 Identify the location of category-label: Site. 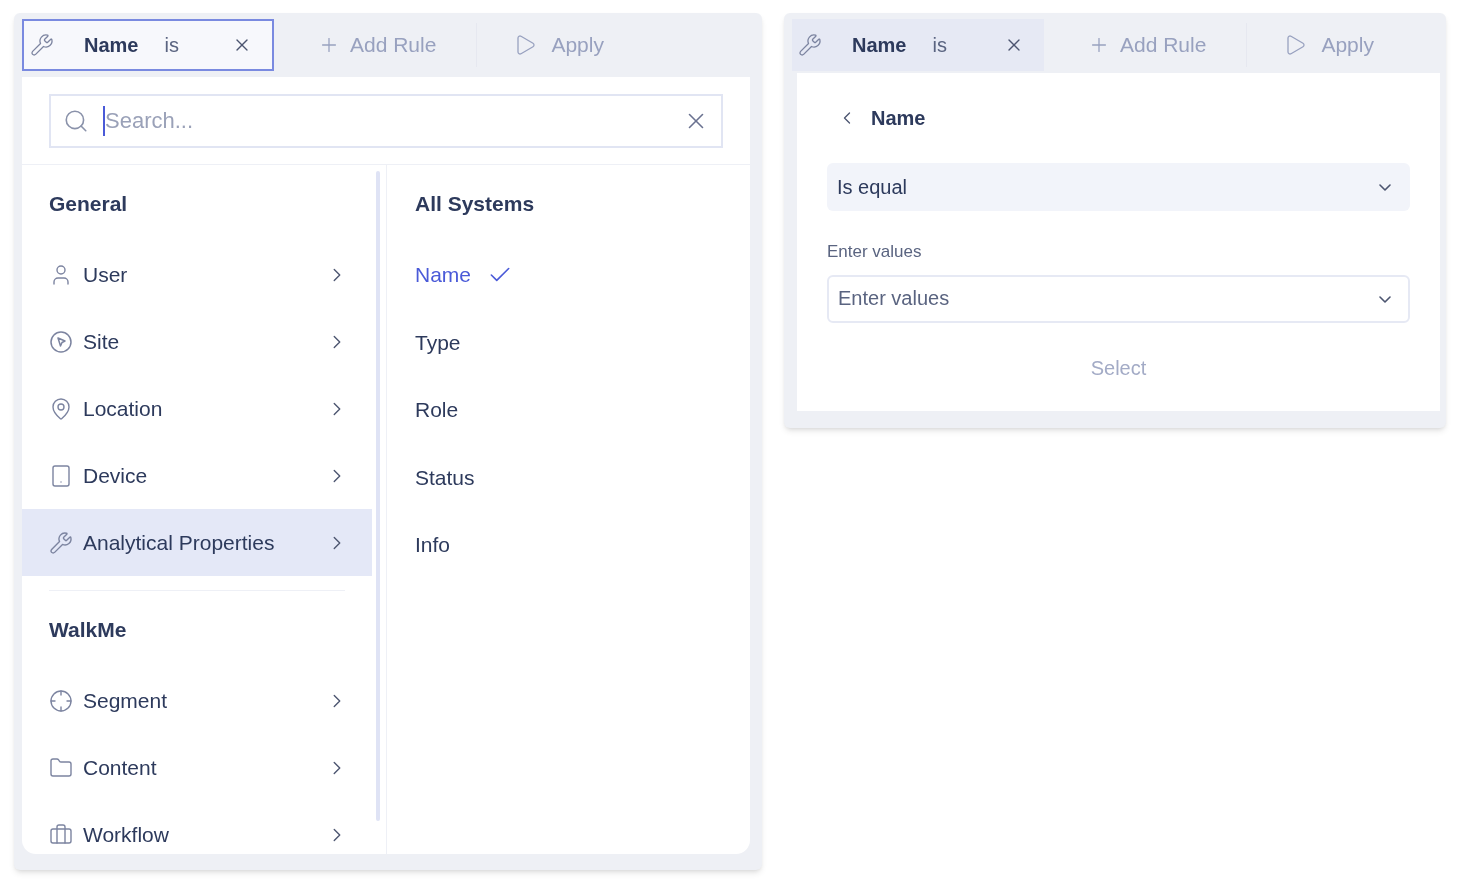
(101, 341).